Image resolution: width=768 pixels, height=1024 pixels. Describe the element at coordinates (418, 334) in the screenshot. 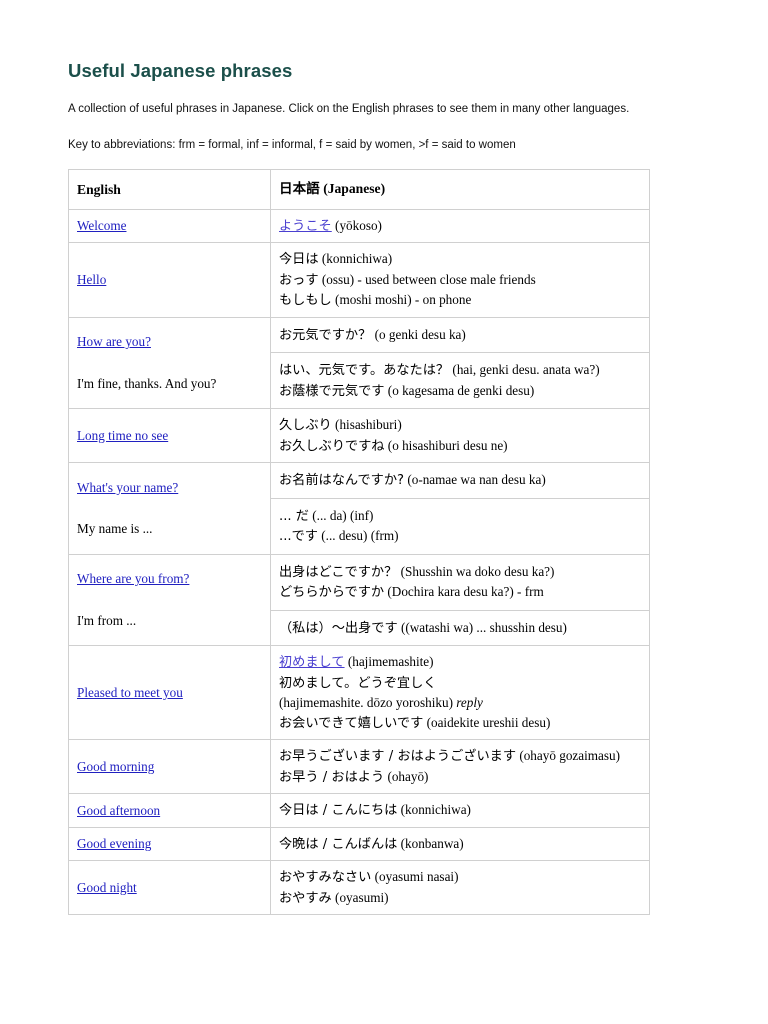

I see `romaji-text: (o genki desu ka)` at that location.